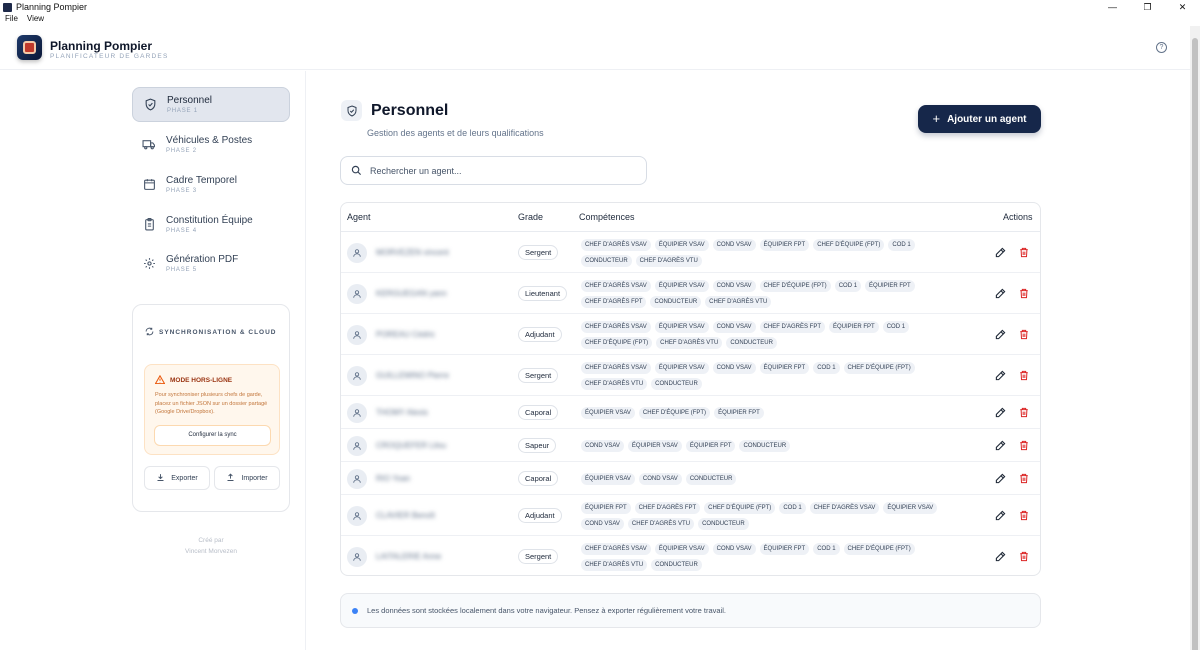  I want to click on sidebar-item-phase: PHASE 4, so click(181, 231).